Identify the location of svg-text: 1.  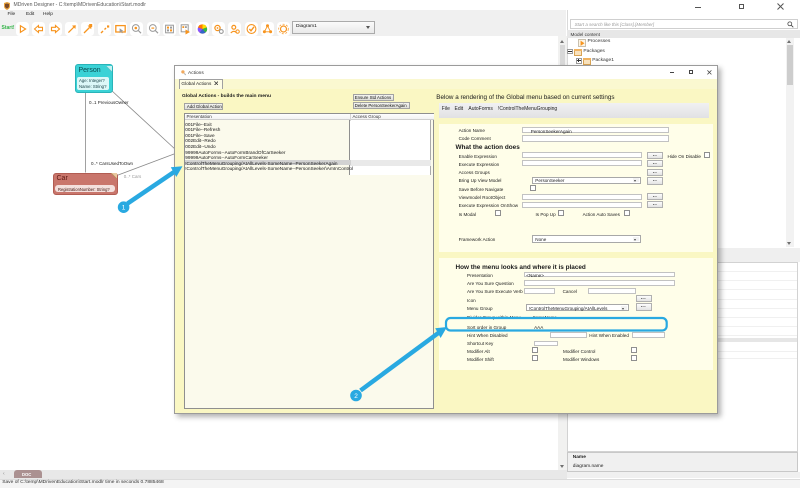
(124, 208).